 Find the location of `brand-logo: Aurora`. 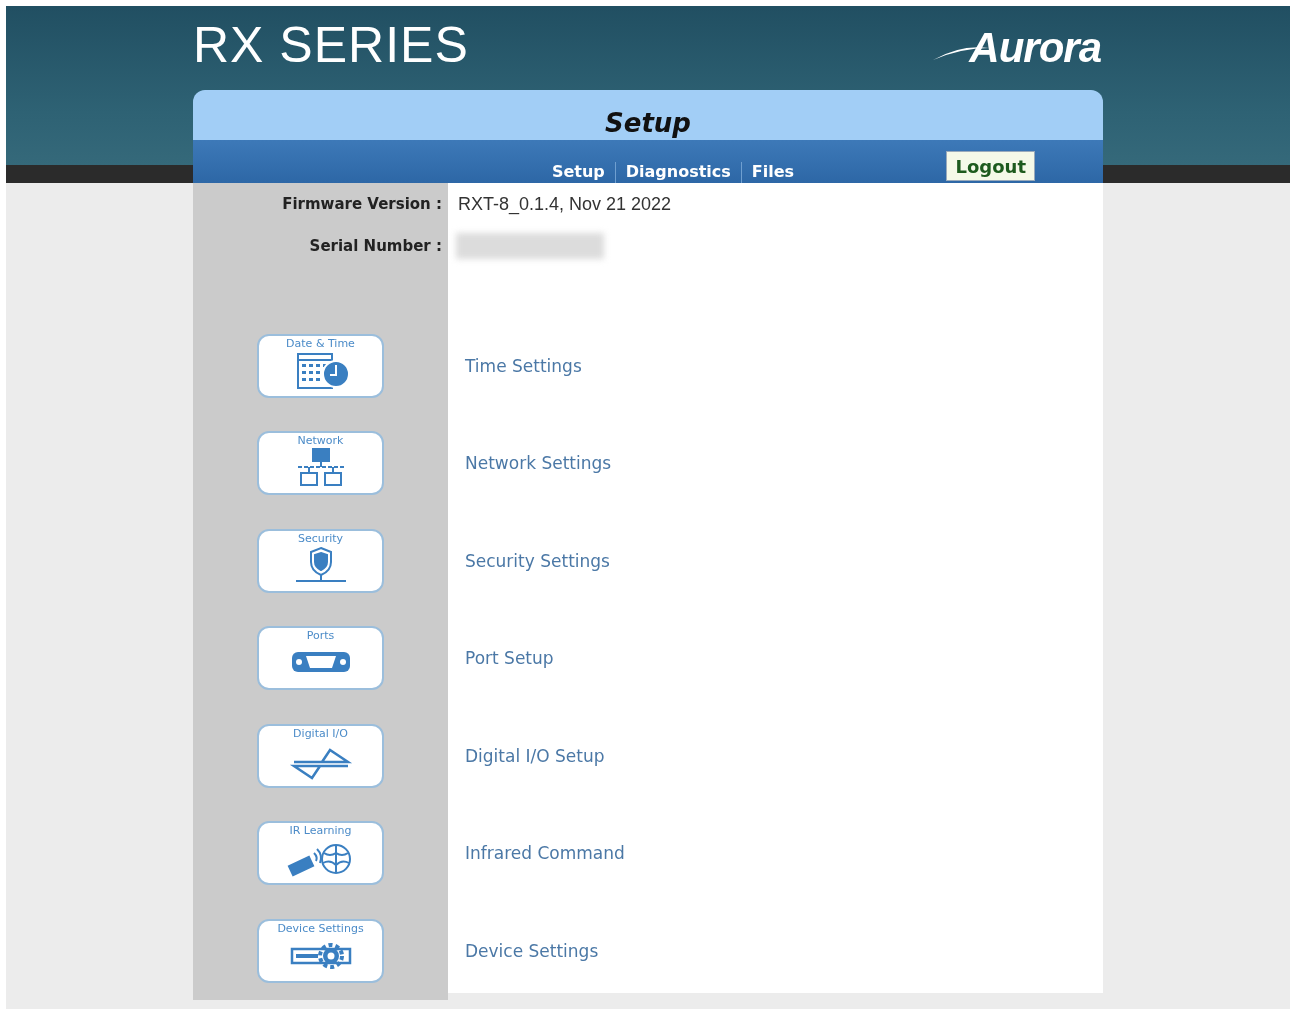

brand-logo: Aurora is located at coordinates (1016, 48).